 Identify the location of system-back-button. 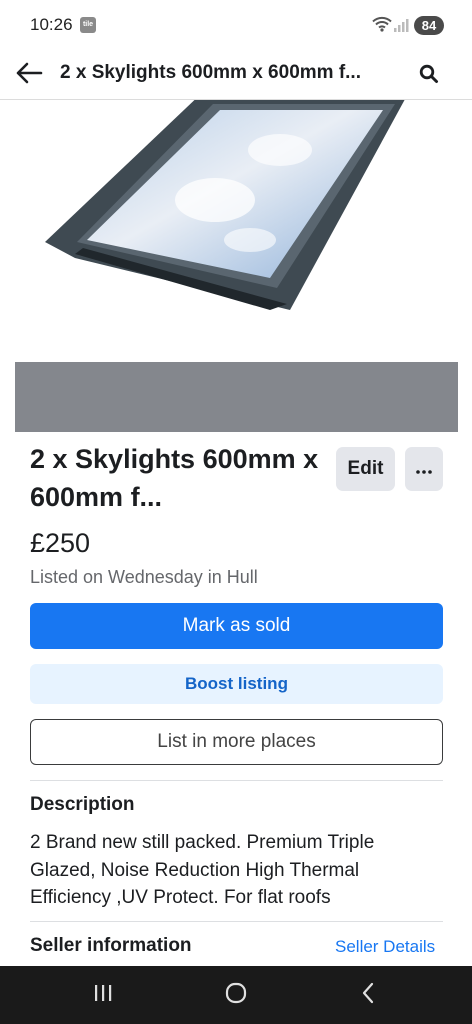
(368, 995).